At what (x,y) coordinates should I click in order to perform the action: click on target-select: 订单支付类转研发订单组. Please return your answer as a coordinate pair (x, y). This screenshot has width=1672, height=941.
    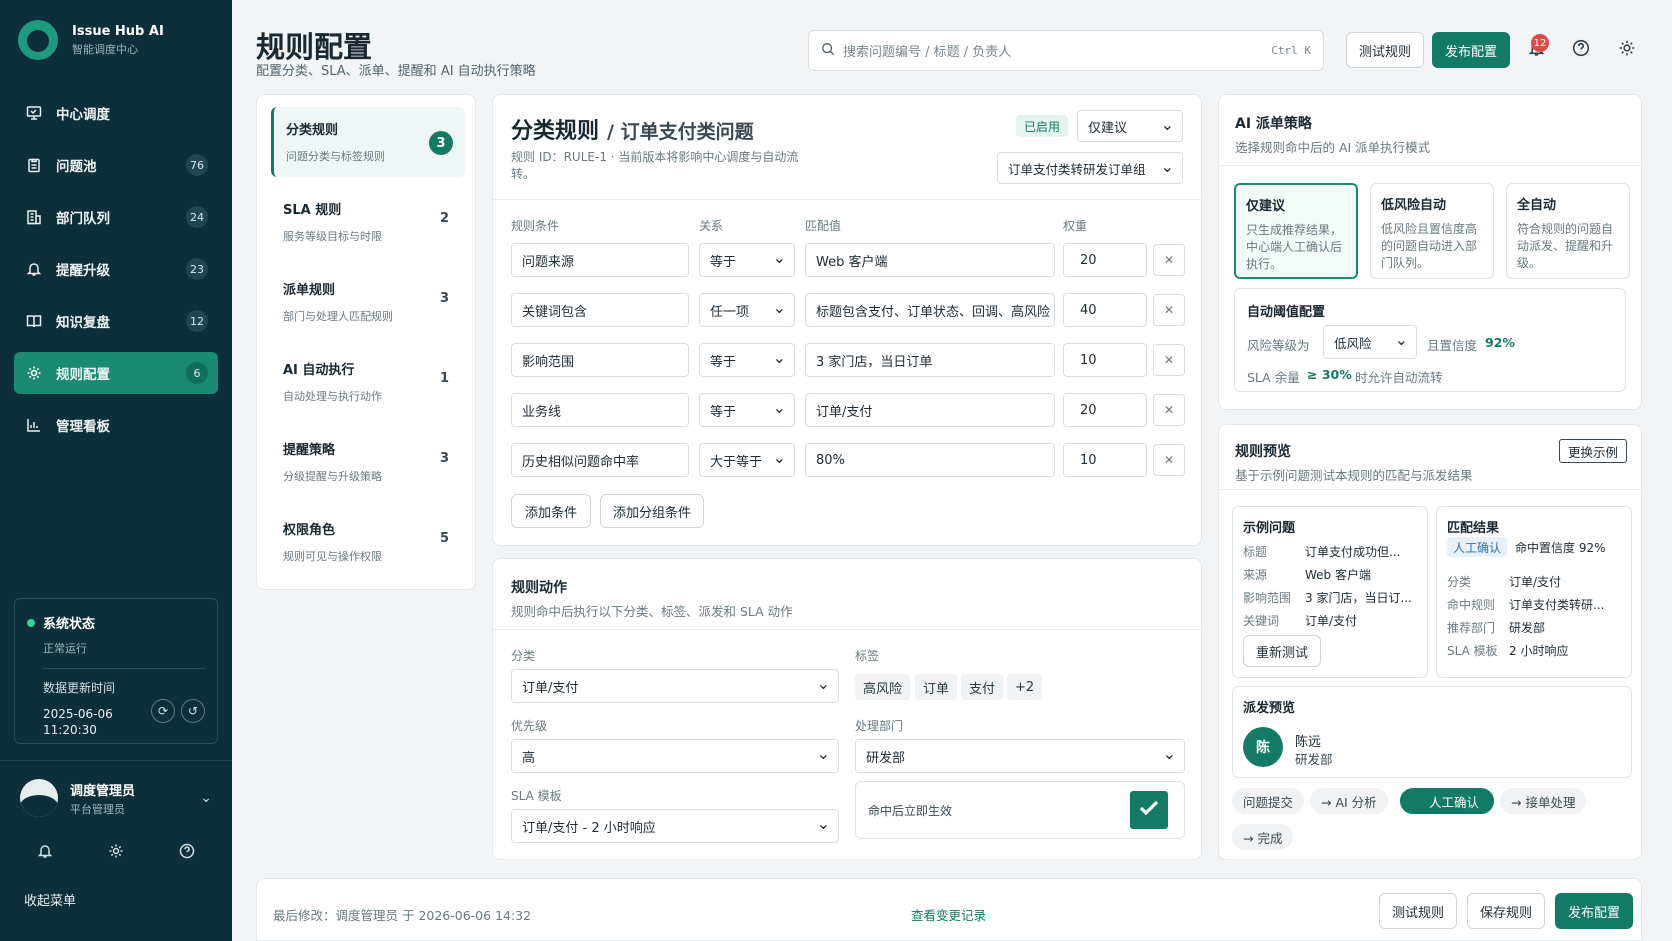
    Looking at the image, I should click on (1090, 168).